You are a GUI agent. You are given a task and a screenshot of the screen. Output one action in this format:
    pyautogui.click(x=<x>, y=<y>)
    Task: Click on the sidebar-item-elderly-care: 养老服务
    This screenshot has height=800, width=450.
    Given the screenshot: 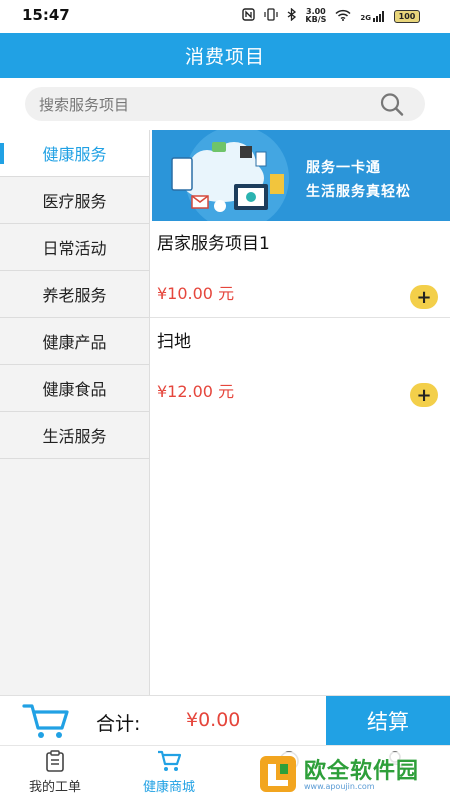 What is the action you would take?
    pyautogui.click(x=74, y=294)
    